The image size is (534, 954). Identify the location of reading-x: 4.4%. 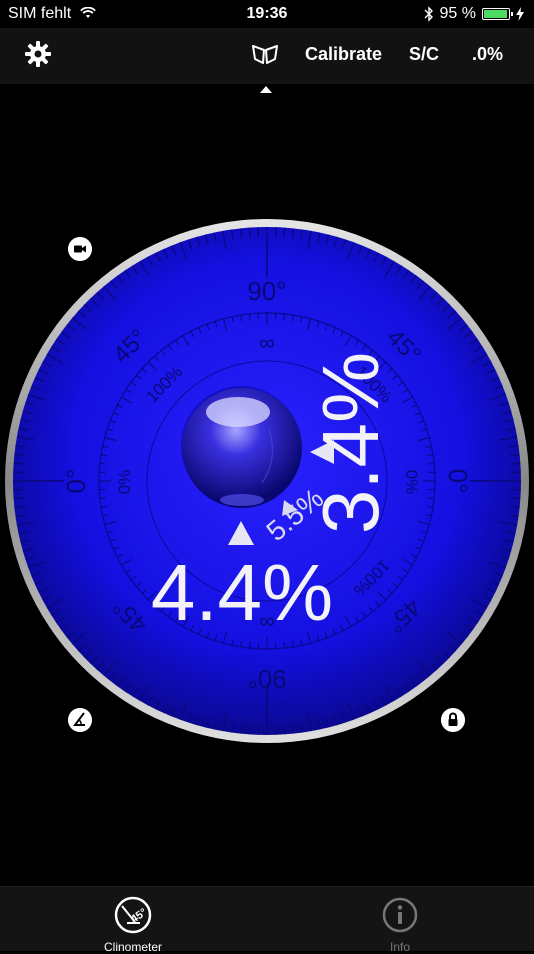
(242, 592).